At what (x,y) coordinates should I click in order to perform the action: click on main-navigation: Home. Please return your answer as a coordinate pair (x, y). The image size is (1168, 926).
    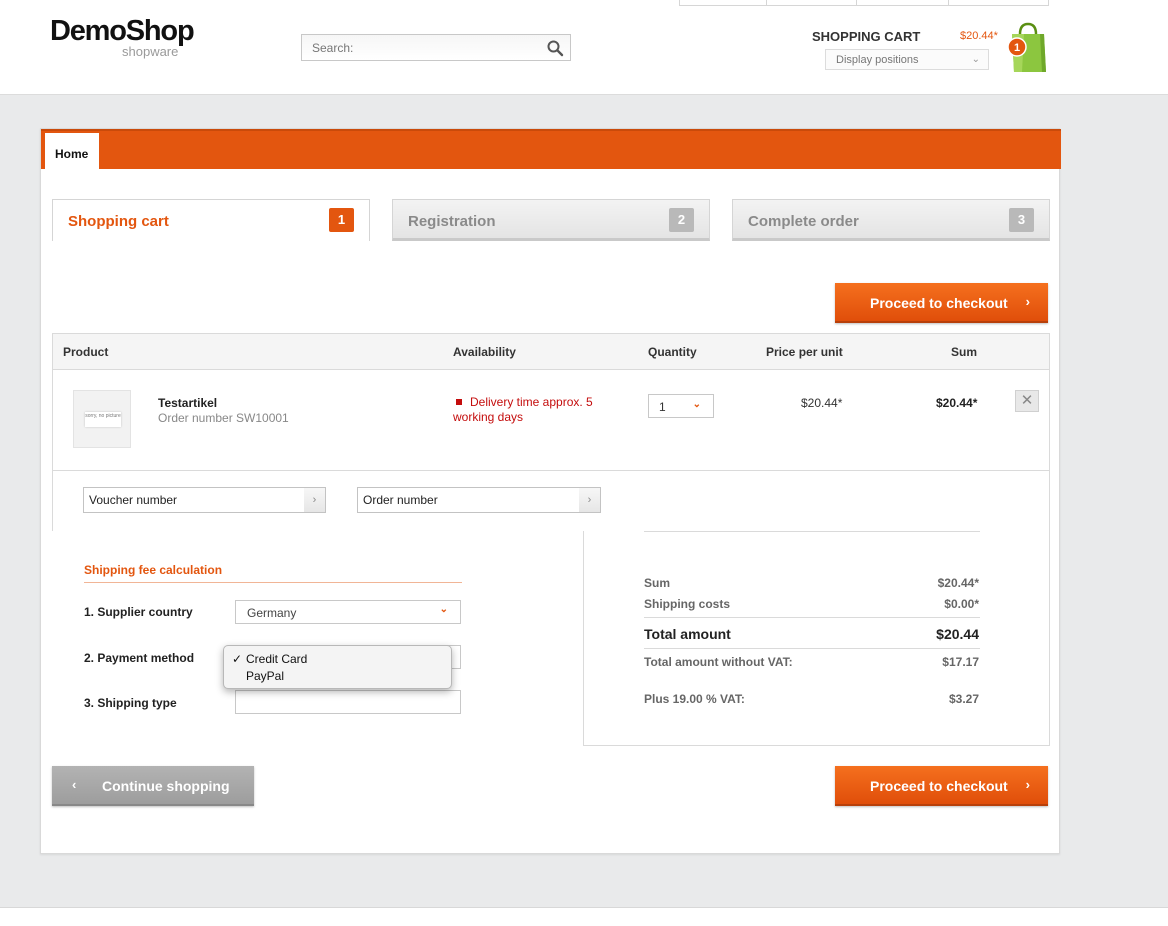
    Looking at the image, I should click on (551, 150).